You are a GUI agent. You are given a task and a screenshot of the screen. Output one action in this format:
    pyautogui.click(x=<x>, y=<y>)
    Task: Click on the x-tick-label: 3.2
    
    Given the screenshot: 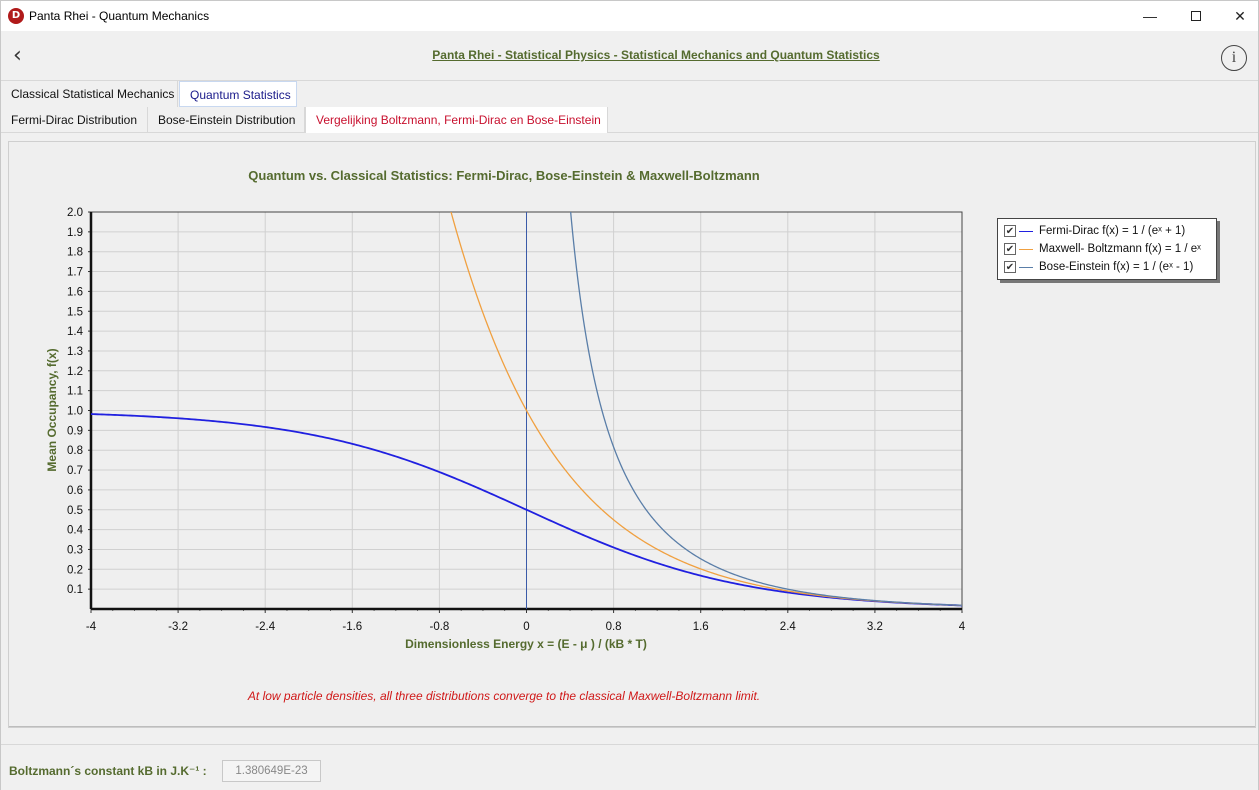 What is the action you would take?
    pyautogui.click(x=875, y=627)
    